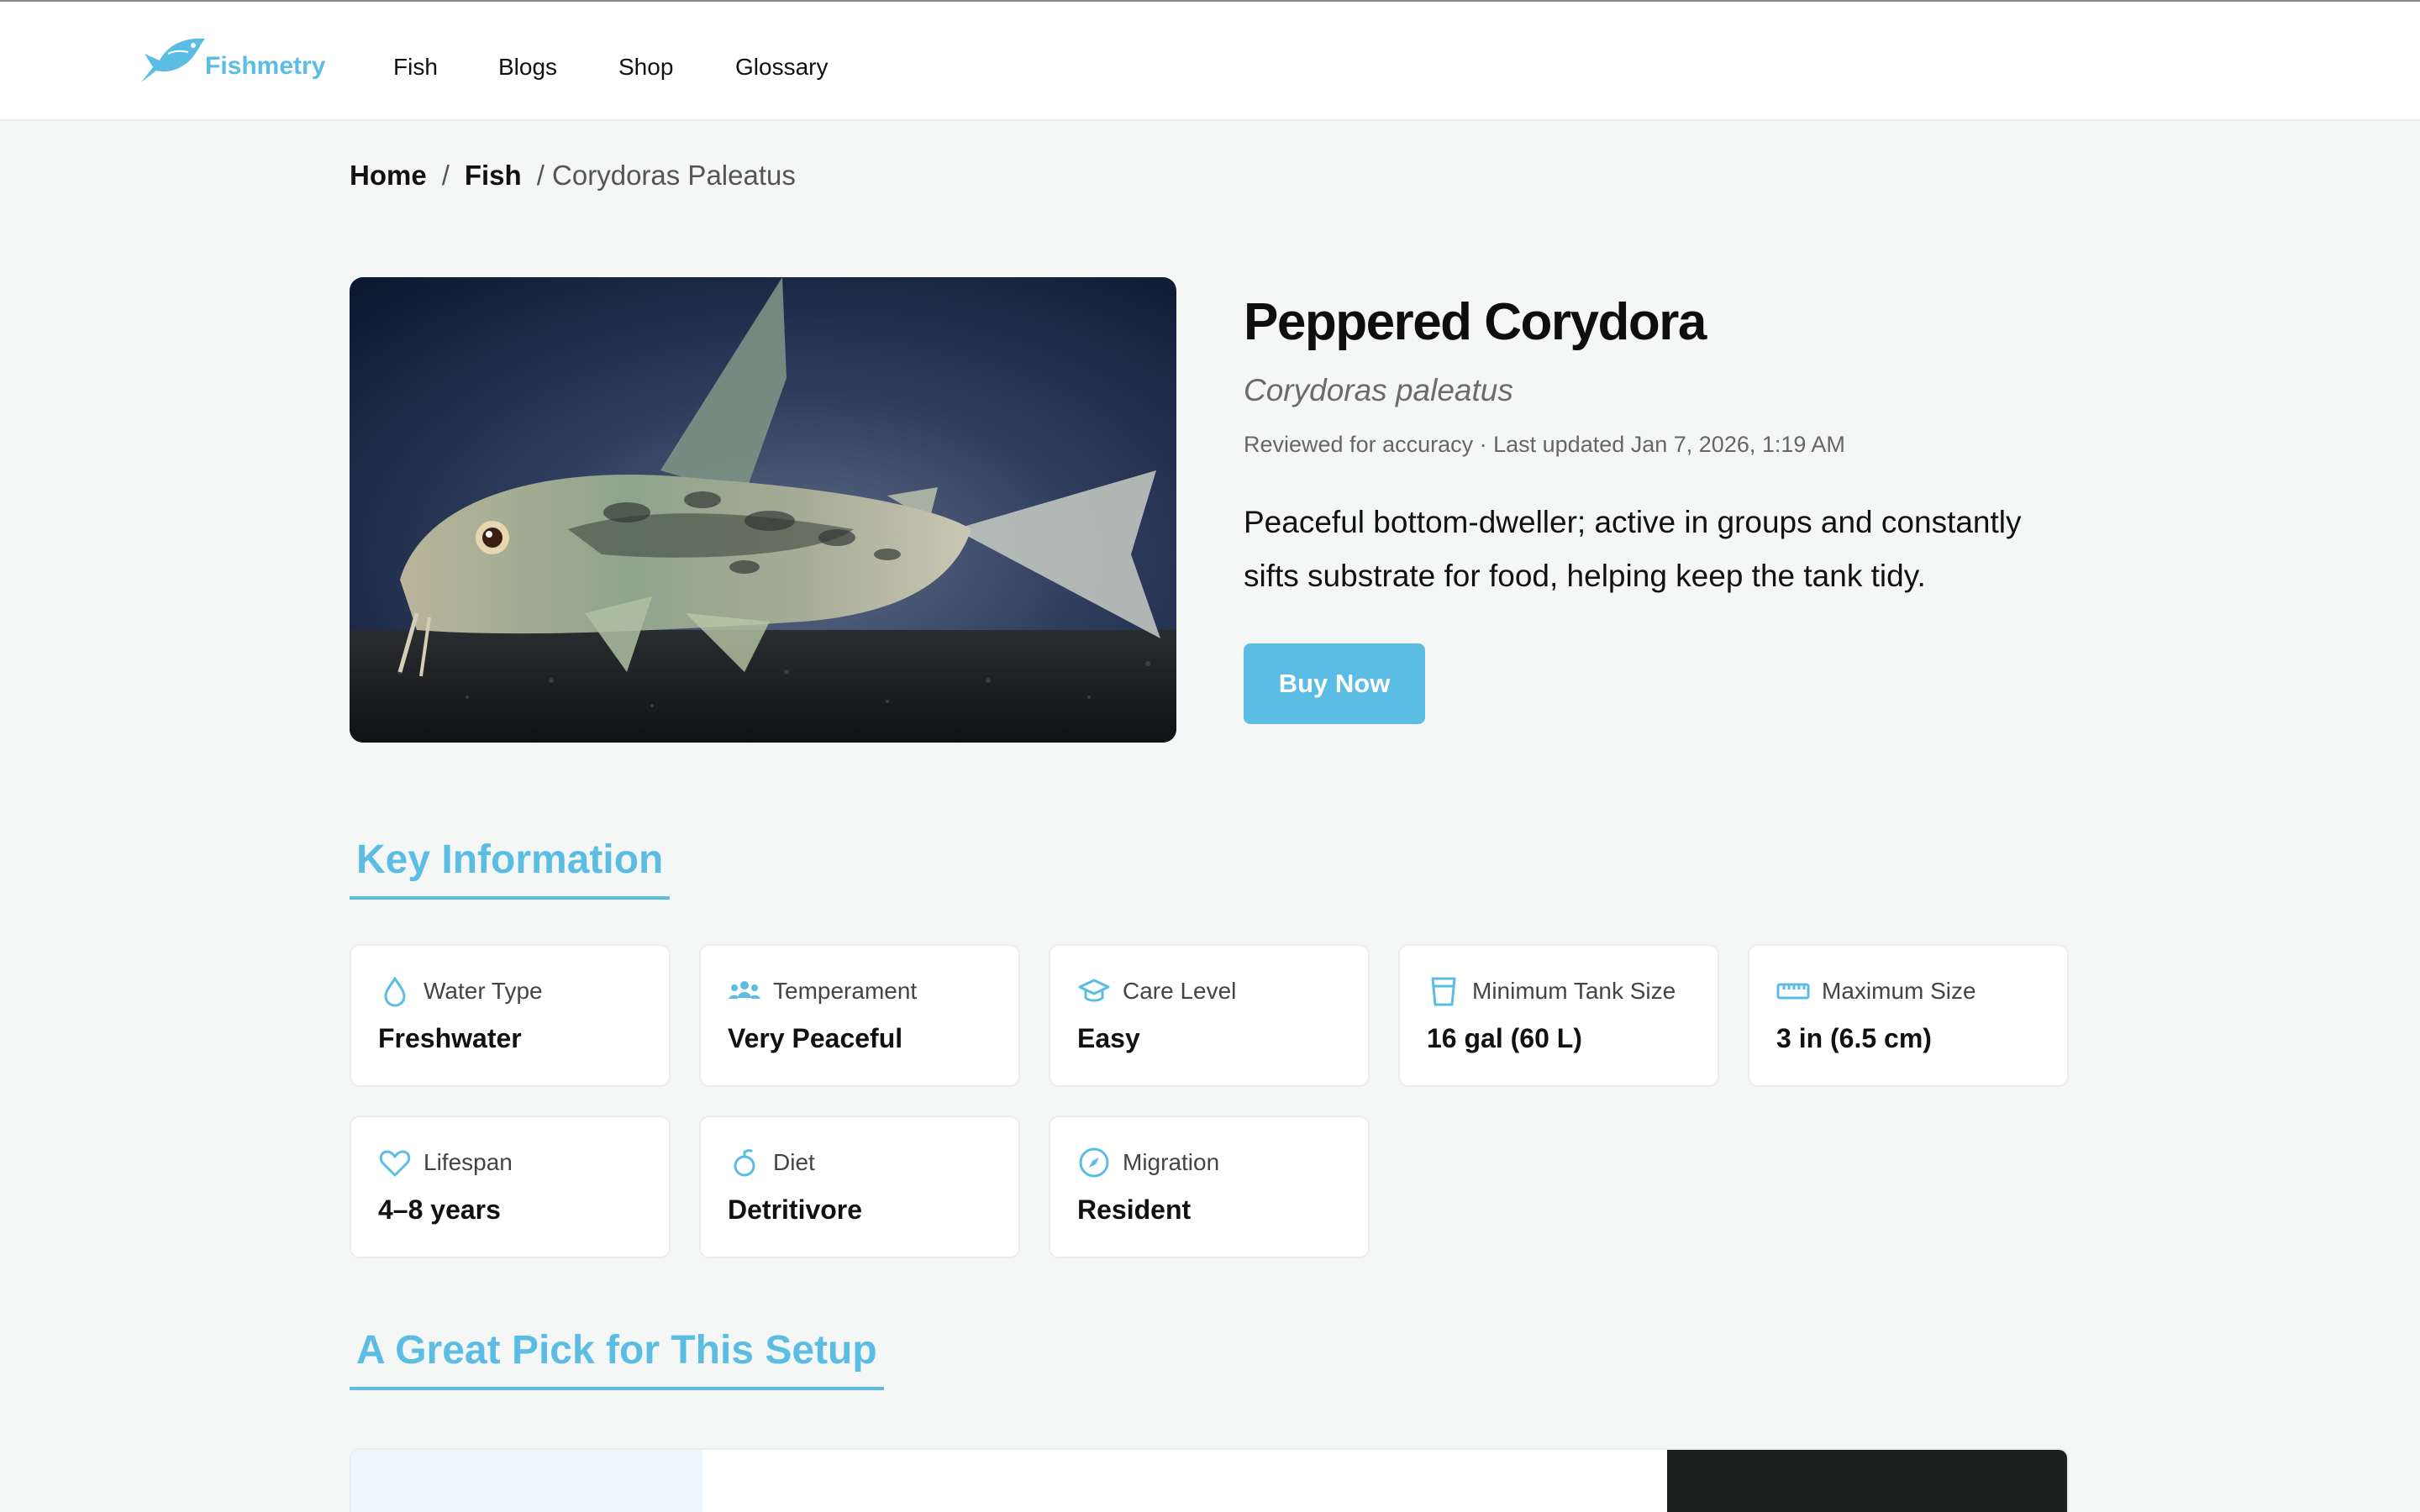  I want to click on card-label: Migration, so click(1171, 1162).